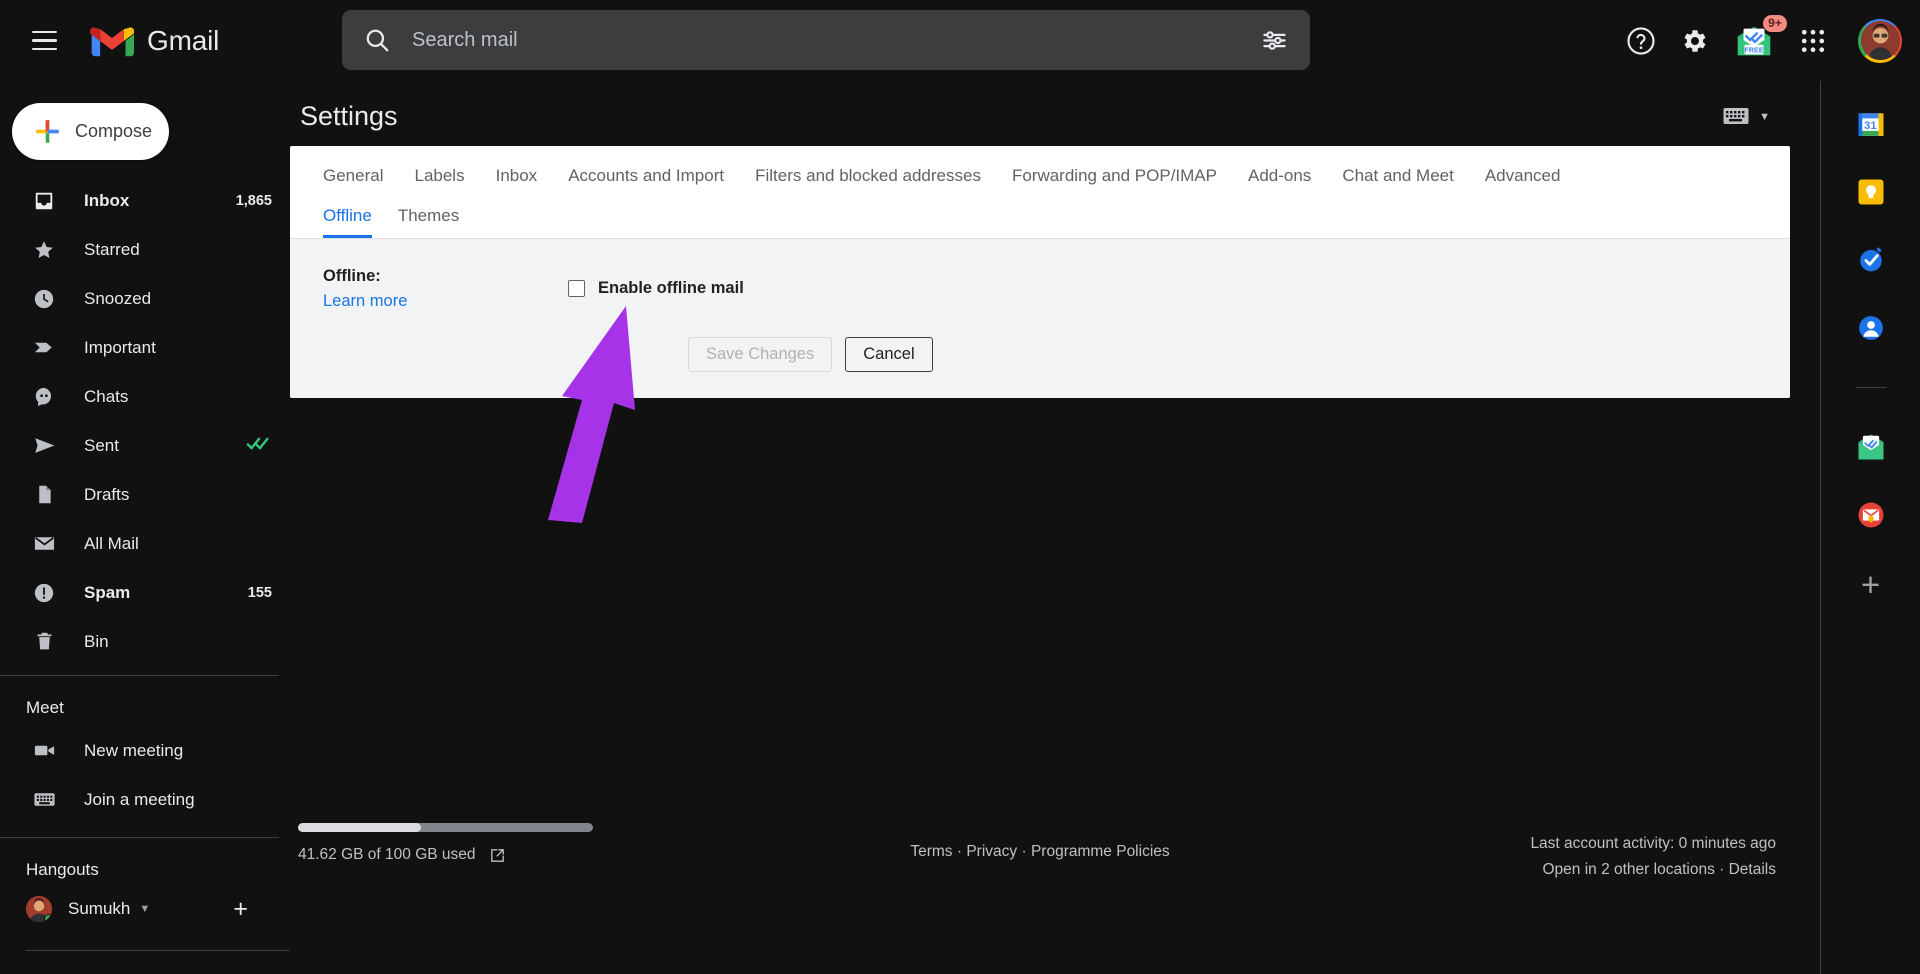 The height and width of the screenshot is (974, 1920). What do you see at coordinates (1871, 328) in the screenshot?
I see `google-contacts-icon` at bounding box center [1871, 328].